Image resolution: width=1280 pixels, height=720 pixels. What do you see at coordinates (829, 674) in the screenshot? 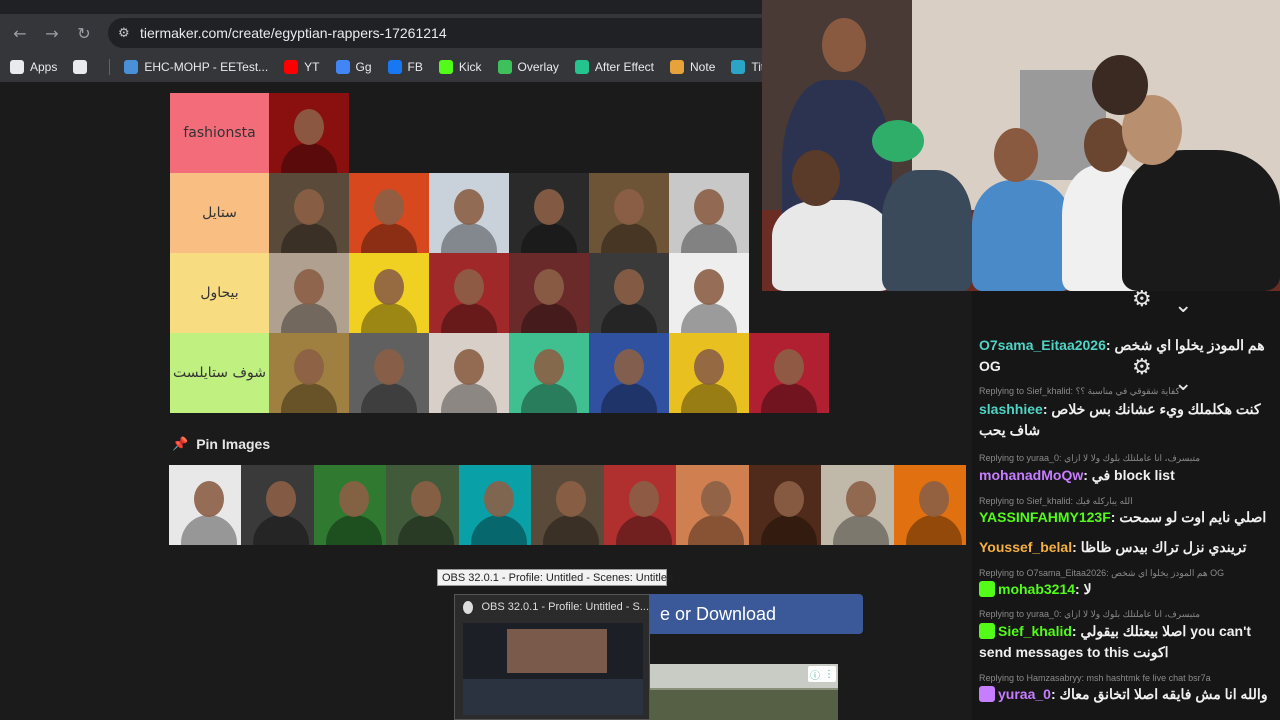
I see `ad-close-icon: ⋮` at bounding box center [829, 674].